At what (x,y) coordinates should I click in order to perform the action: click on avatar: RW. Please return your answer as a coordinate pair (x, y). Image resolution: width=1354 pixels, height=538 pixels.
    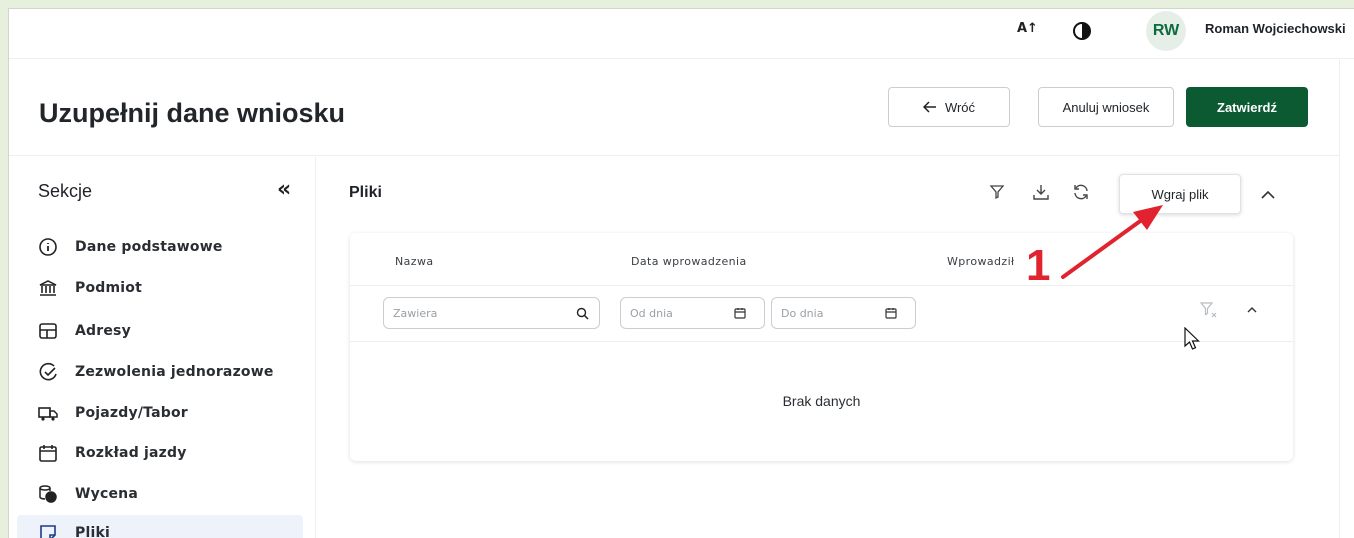
    Looking at the image, I should click on (1166, 31).